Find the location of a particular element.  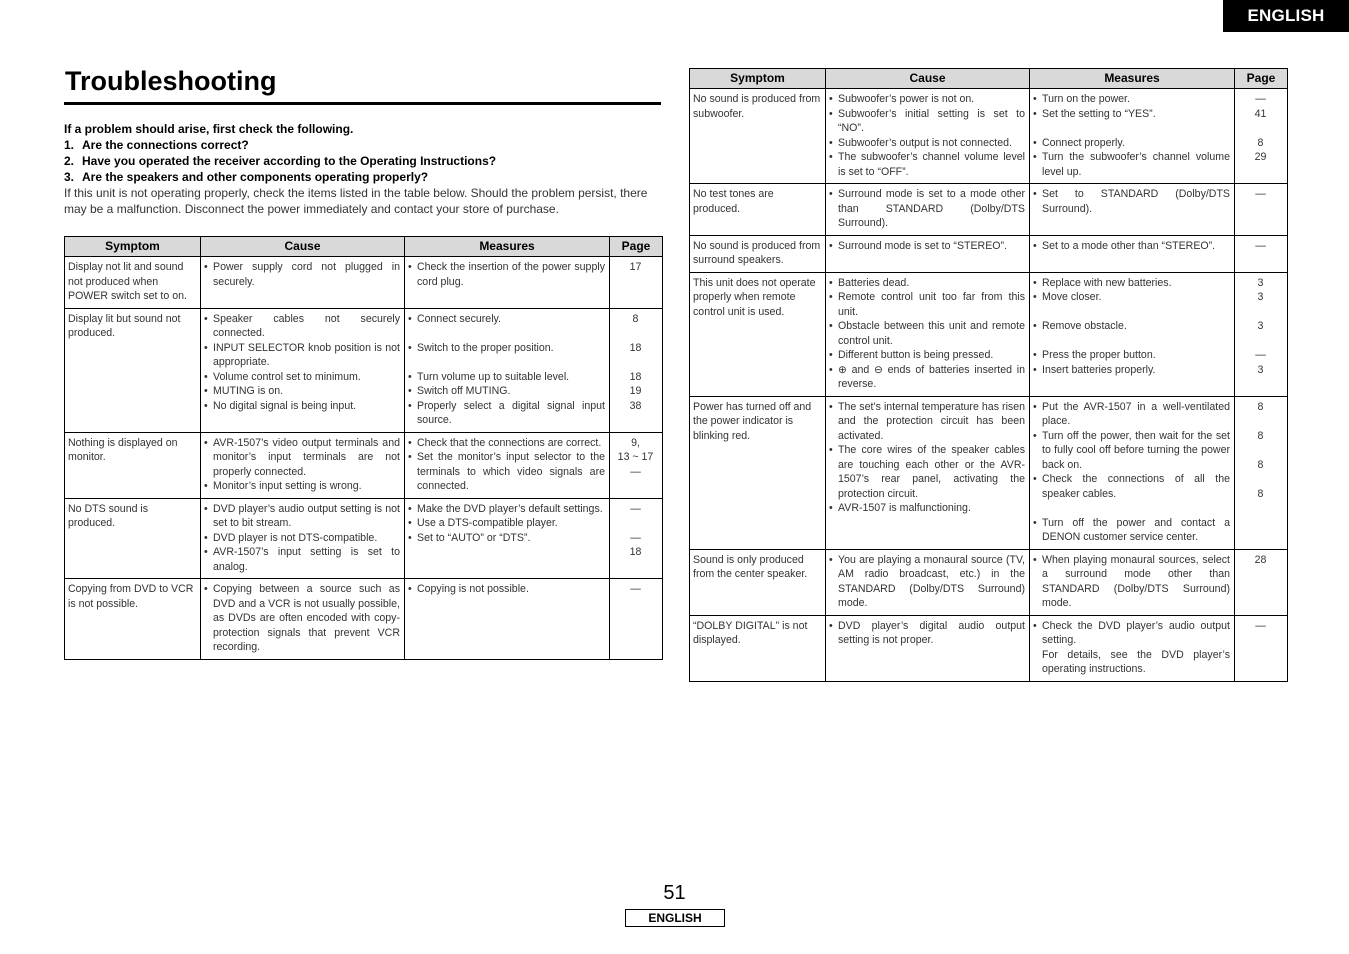

symptom-cell: Copying from DVD to VCR is not possible. is located at coordinates (132, 619).